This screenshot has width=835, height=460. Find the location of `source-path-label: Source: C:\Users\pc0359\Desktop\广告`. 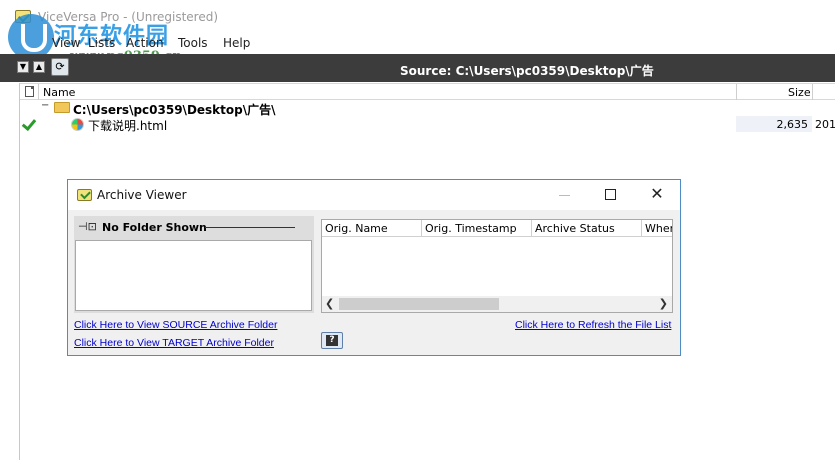

source-path-label: Source: C:\Users\pc0359\Desktop\广告 is located at coordinates (527, 71).